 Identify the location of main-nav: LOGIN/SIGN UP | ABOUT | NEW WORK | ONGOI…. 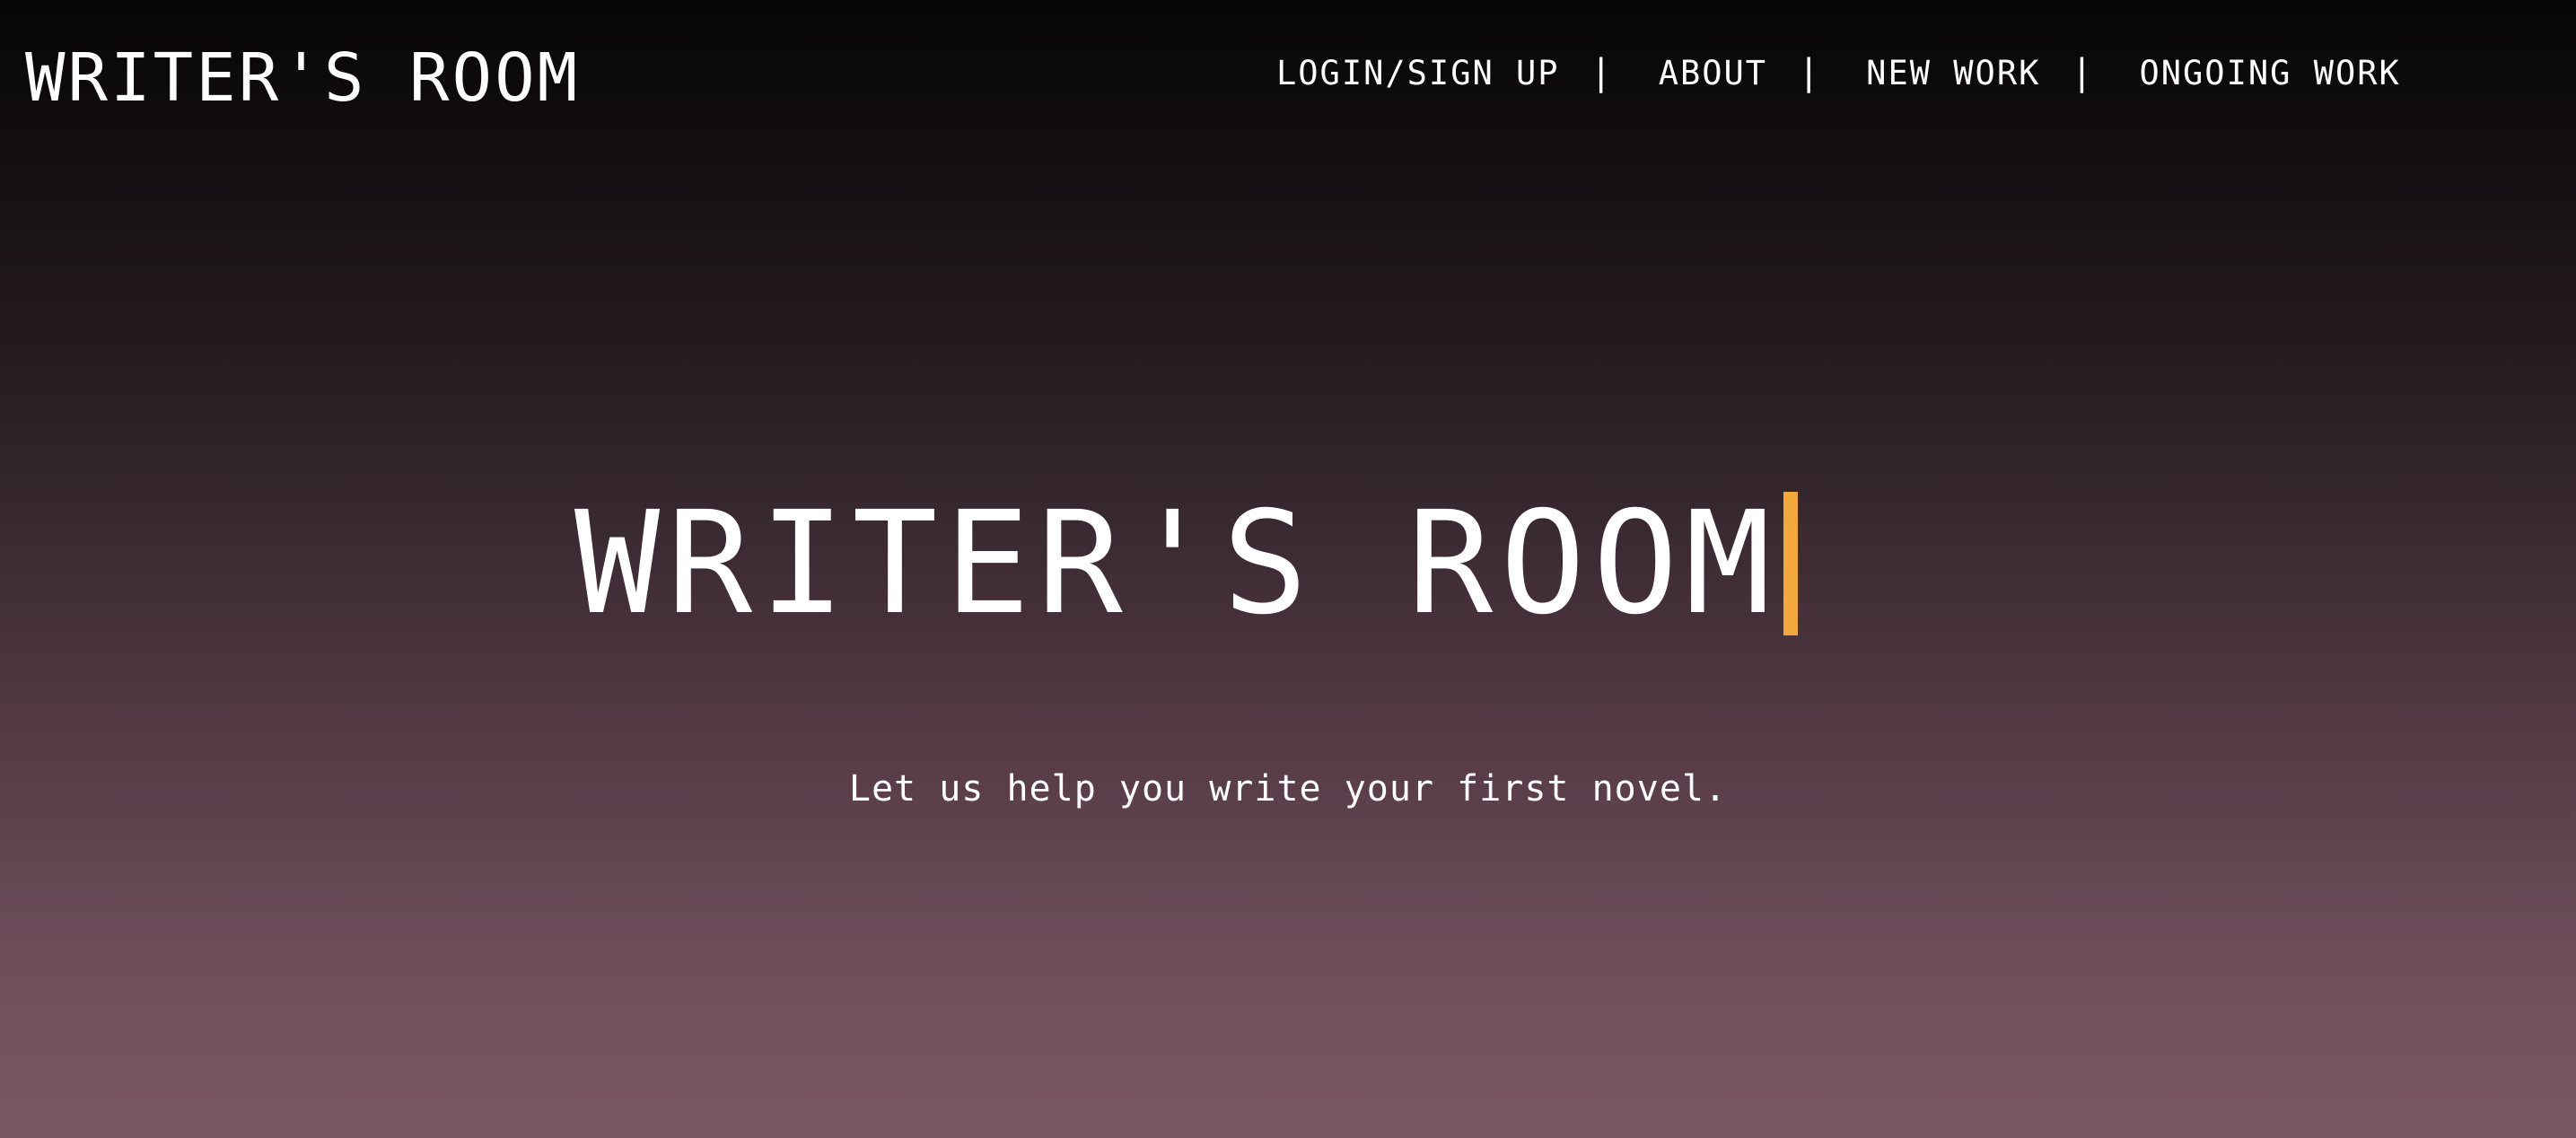
(1838, 72).